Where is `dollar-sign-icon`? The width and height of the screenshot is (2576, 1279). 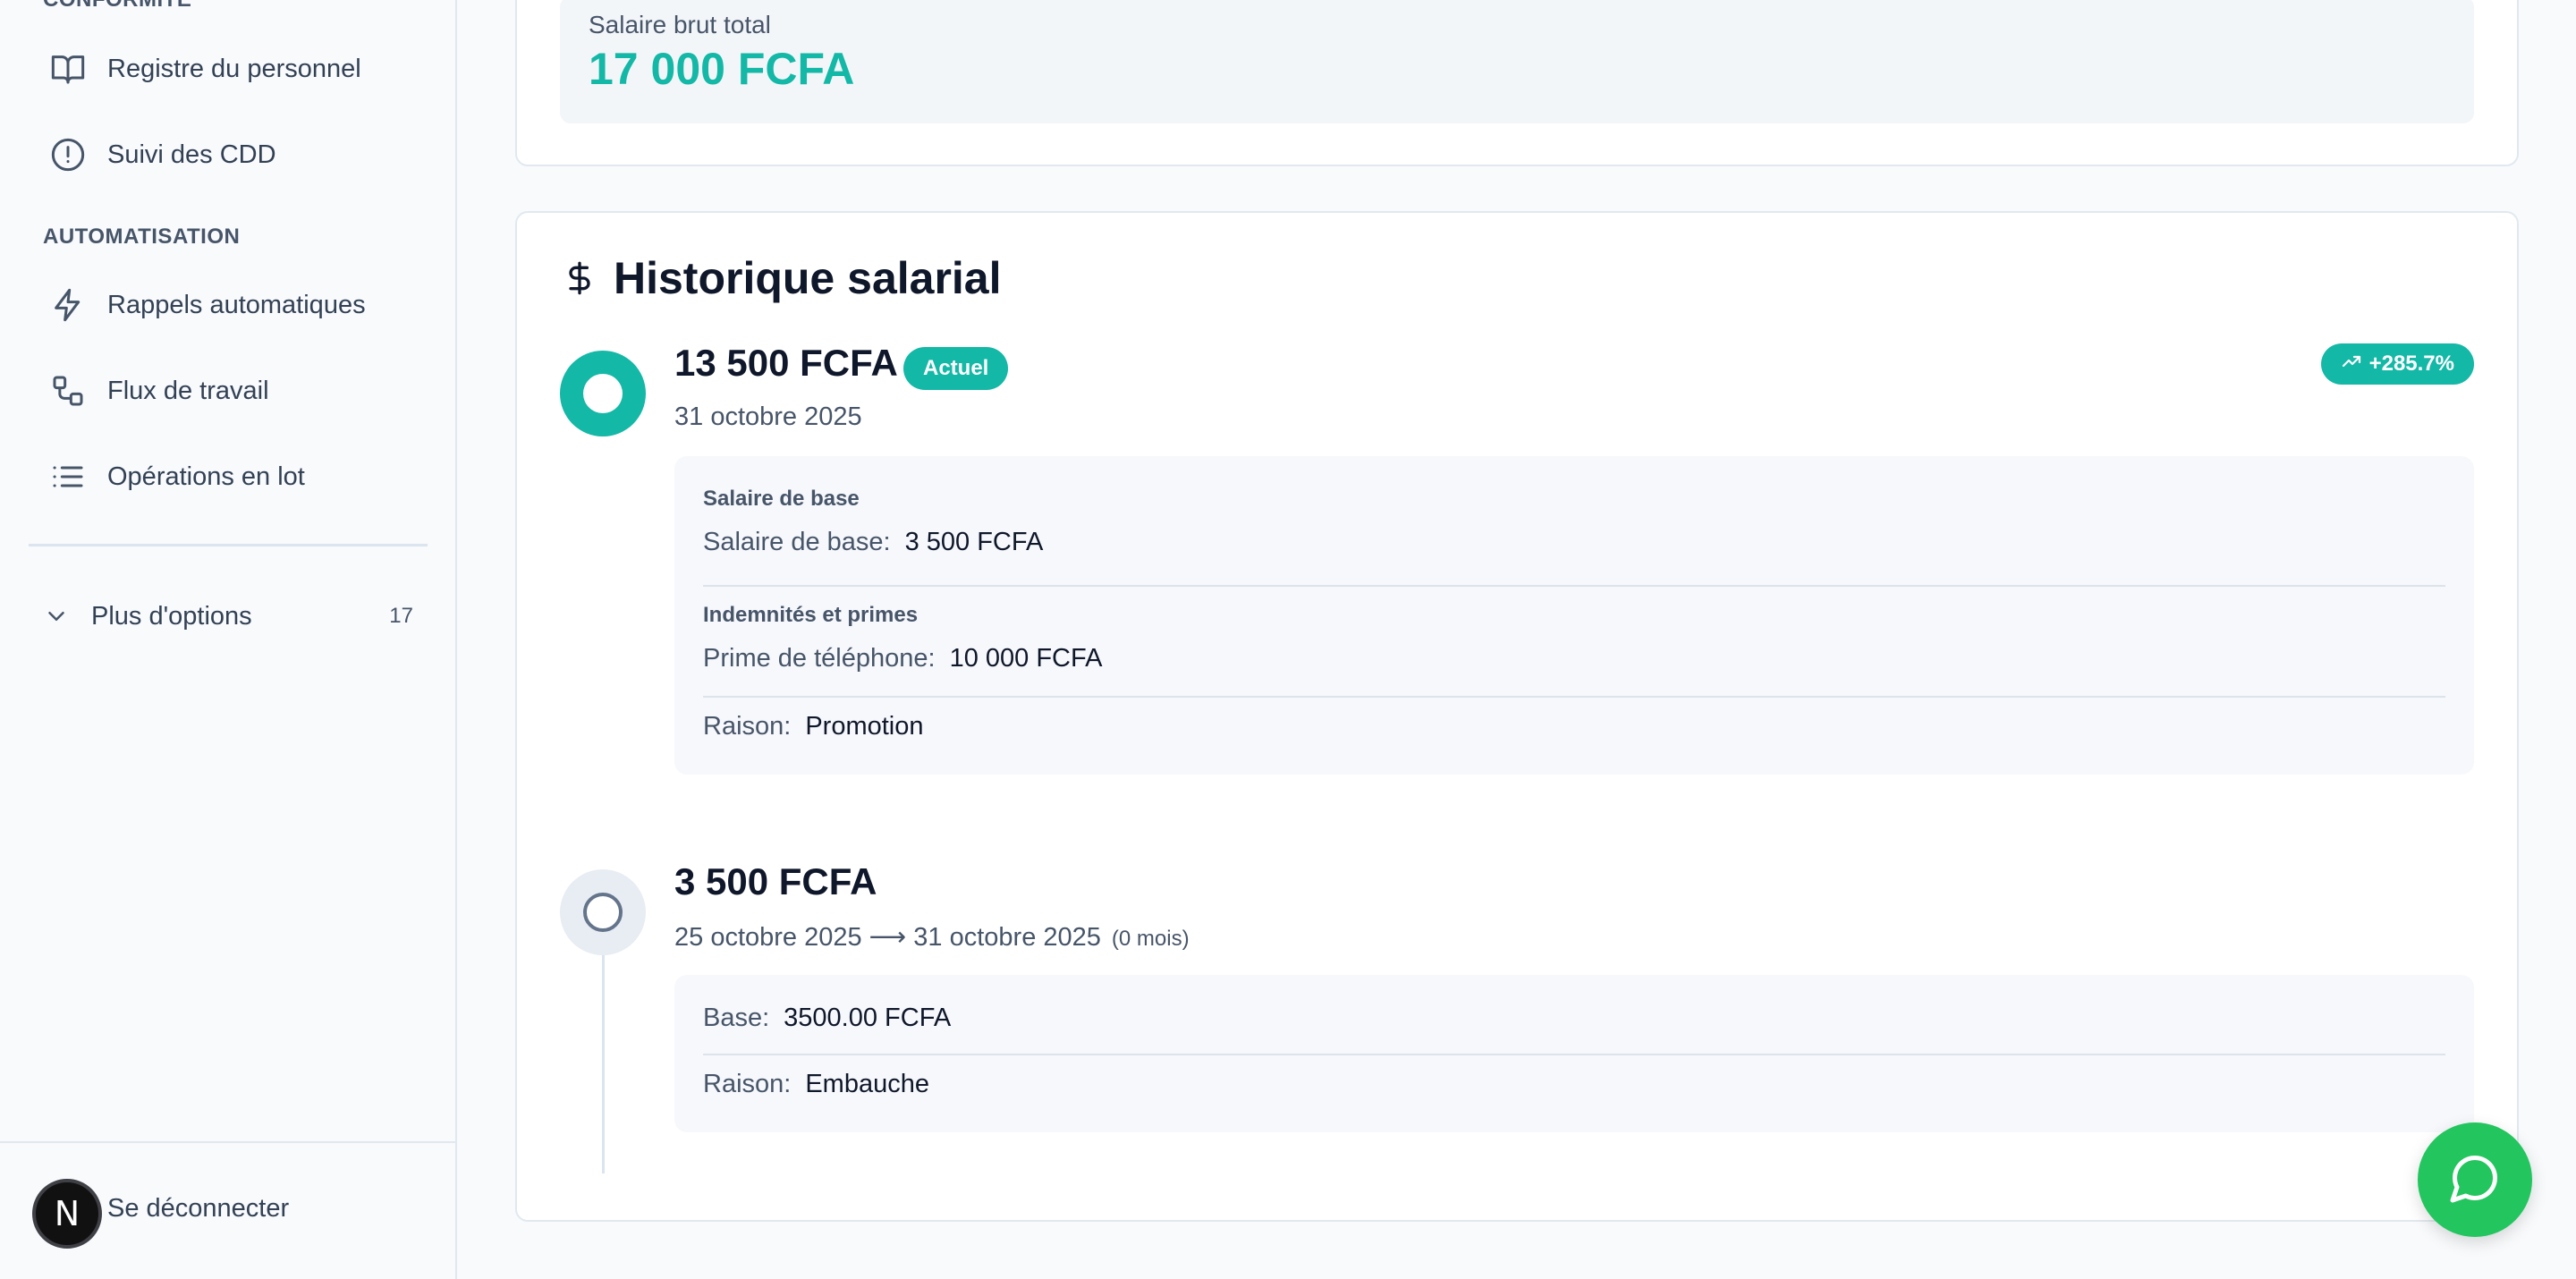
dollar-sign-icon is located at coordinates (579, 278).